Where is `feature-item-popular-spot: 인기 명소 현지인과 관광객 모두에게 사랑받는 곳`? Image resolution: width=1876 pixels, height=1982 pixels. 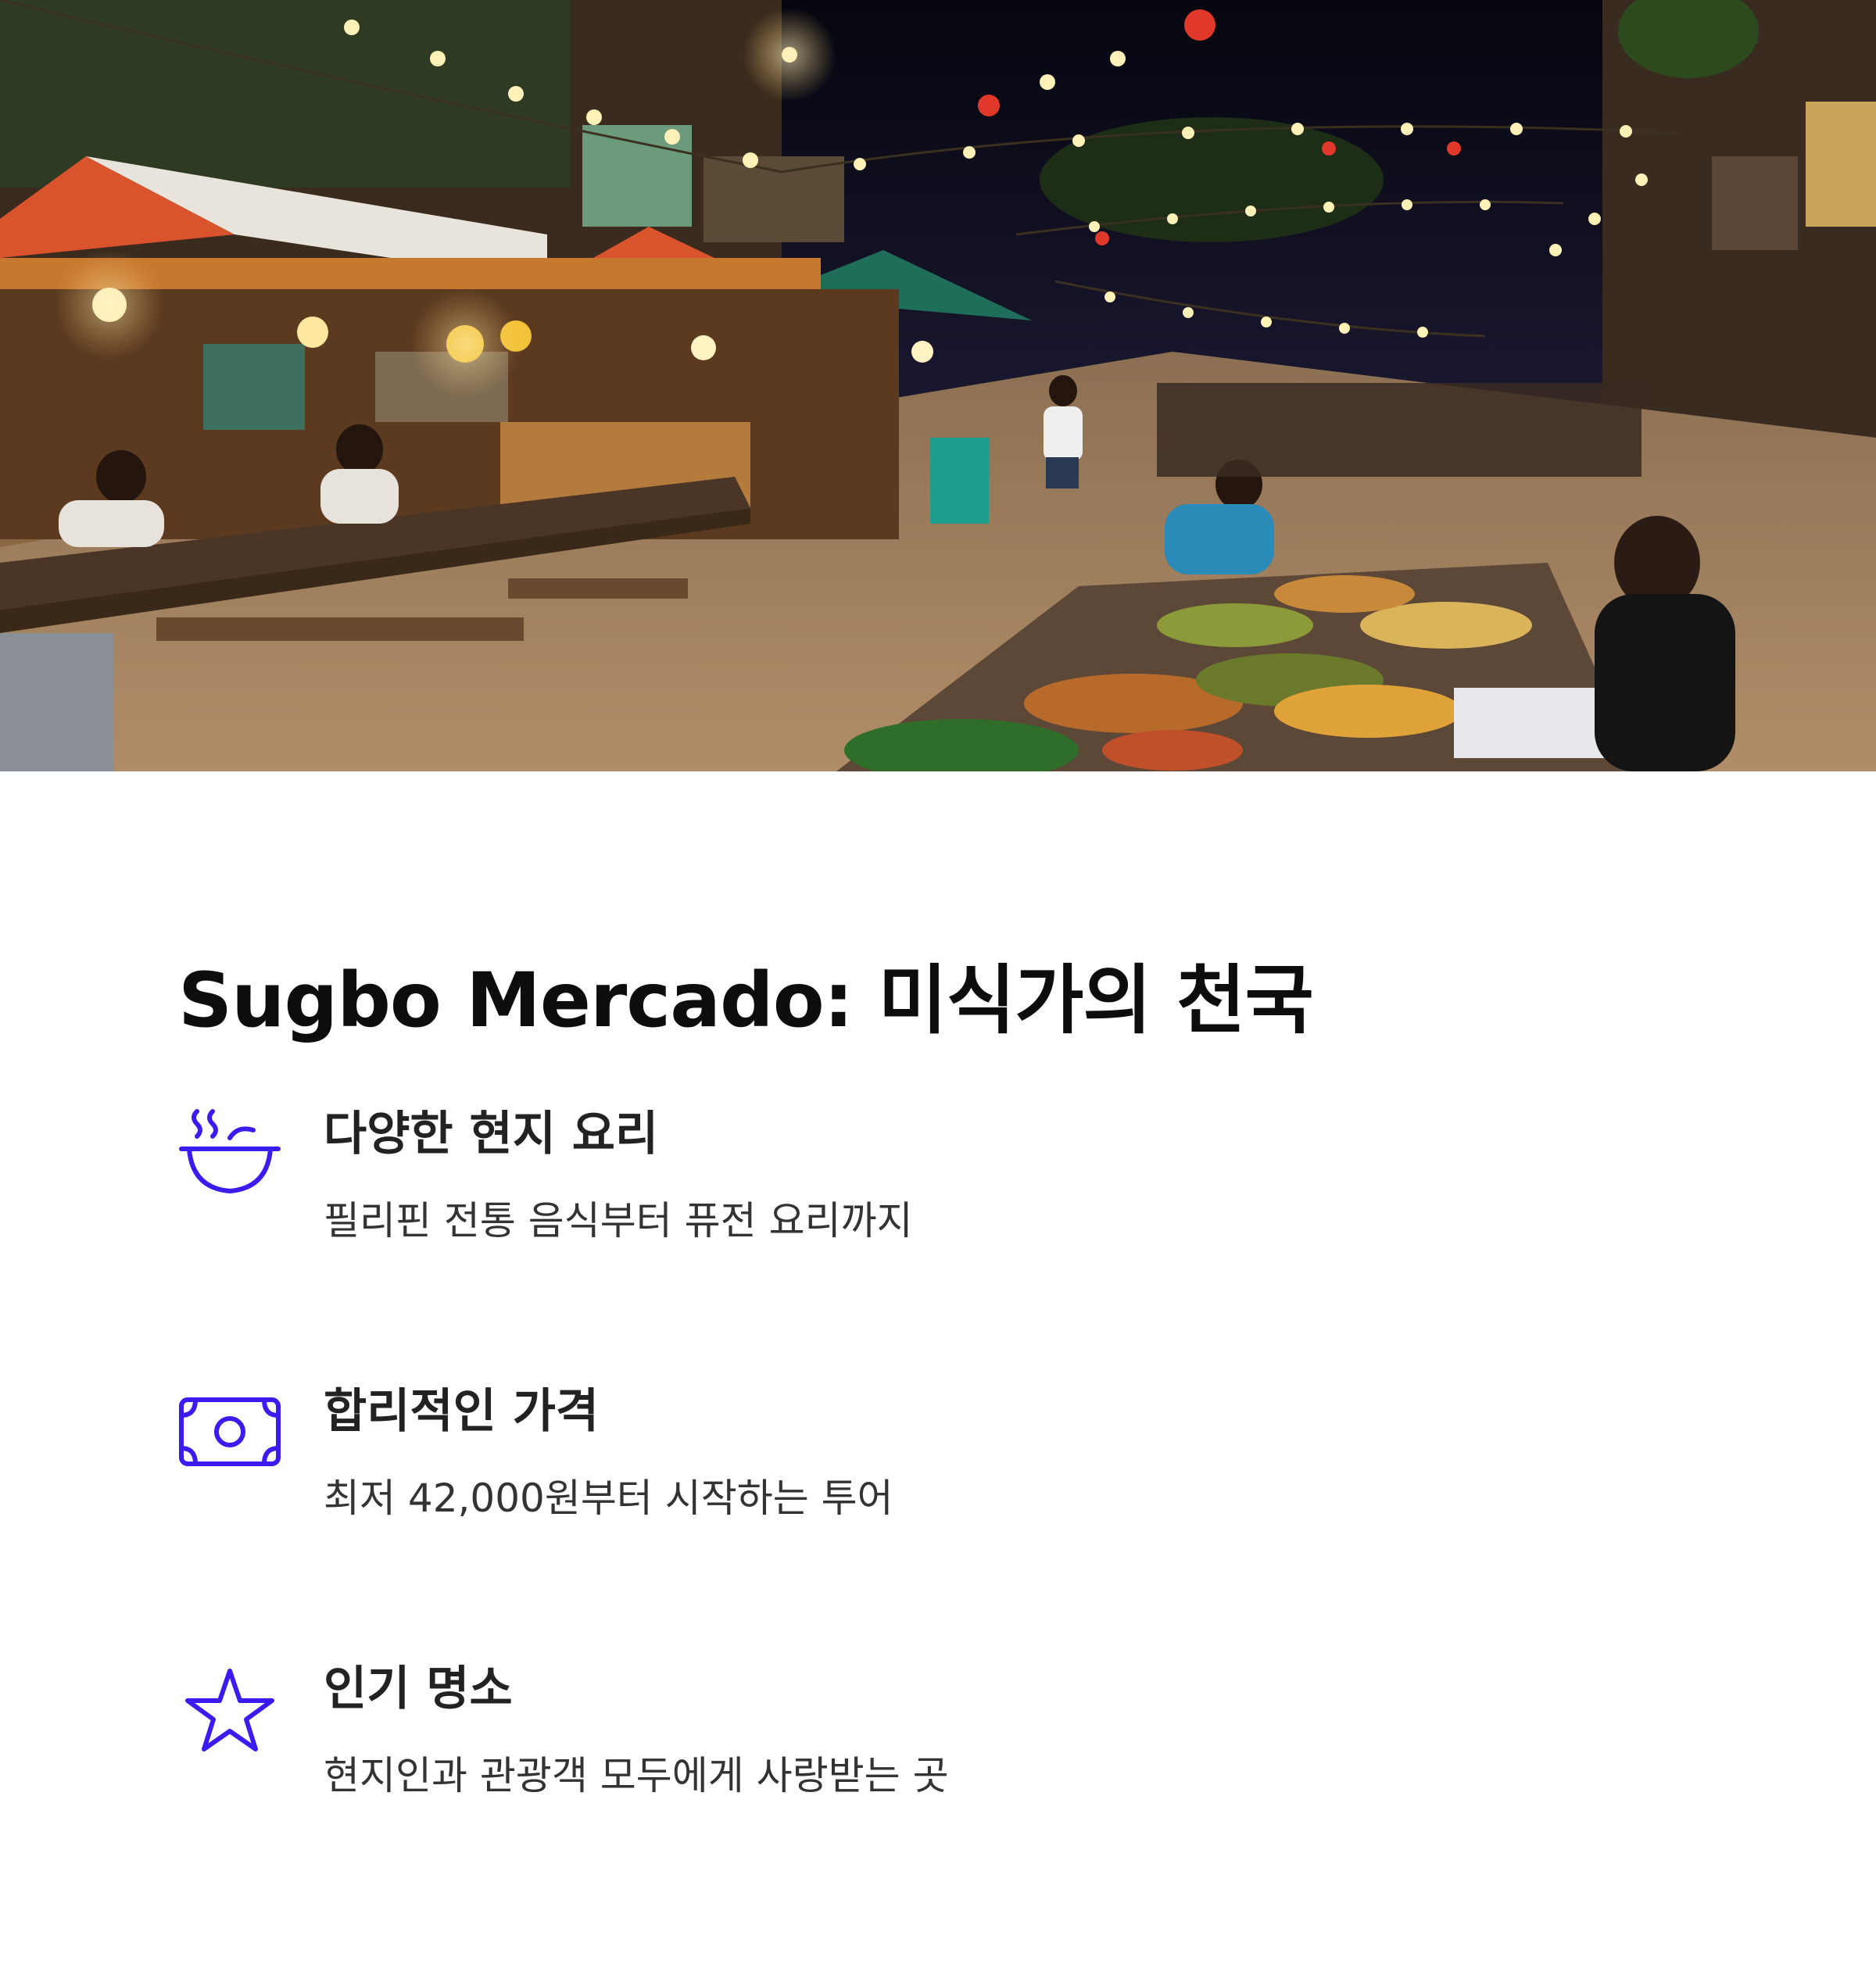
feature-item-popular-spot: 인기 명소 현지인과 관광객 모두에게 사랑받는 곳 is located at coordinates (960, 1745).